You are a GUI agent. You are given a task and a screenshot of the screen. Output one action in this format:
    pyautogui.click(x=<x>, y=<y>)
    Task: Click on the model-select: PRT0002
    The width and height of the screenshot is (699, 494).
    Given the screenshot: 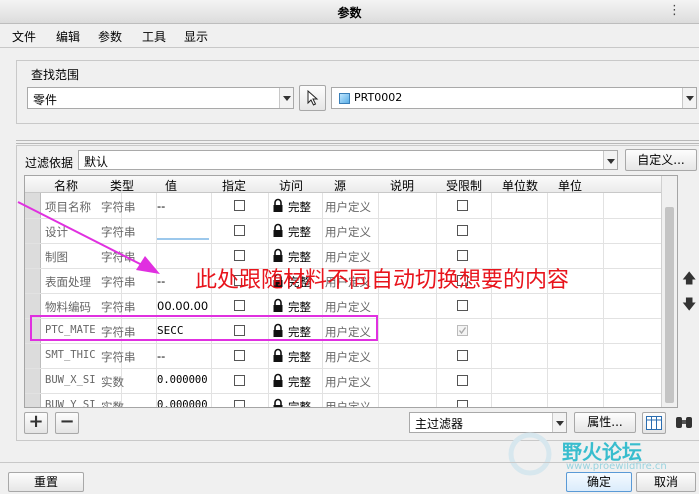 What is the action you would take?
    pyautogui.click(x=514, y=98)
    